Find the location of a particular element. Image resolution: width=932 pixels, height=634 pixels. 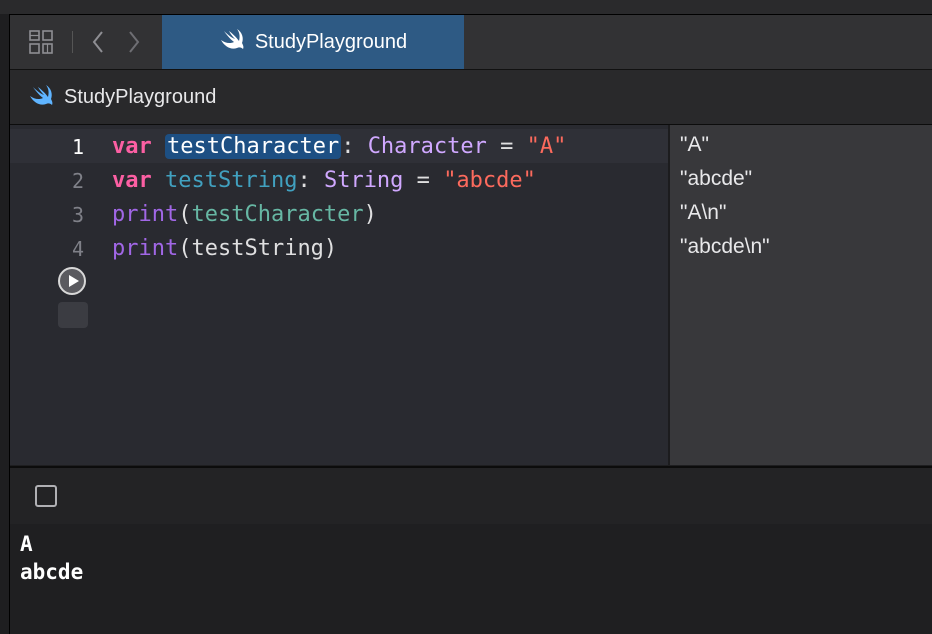

tab-studyplayground: StudyPlayground is located at coordinates (313, 42).